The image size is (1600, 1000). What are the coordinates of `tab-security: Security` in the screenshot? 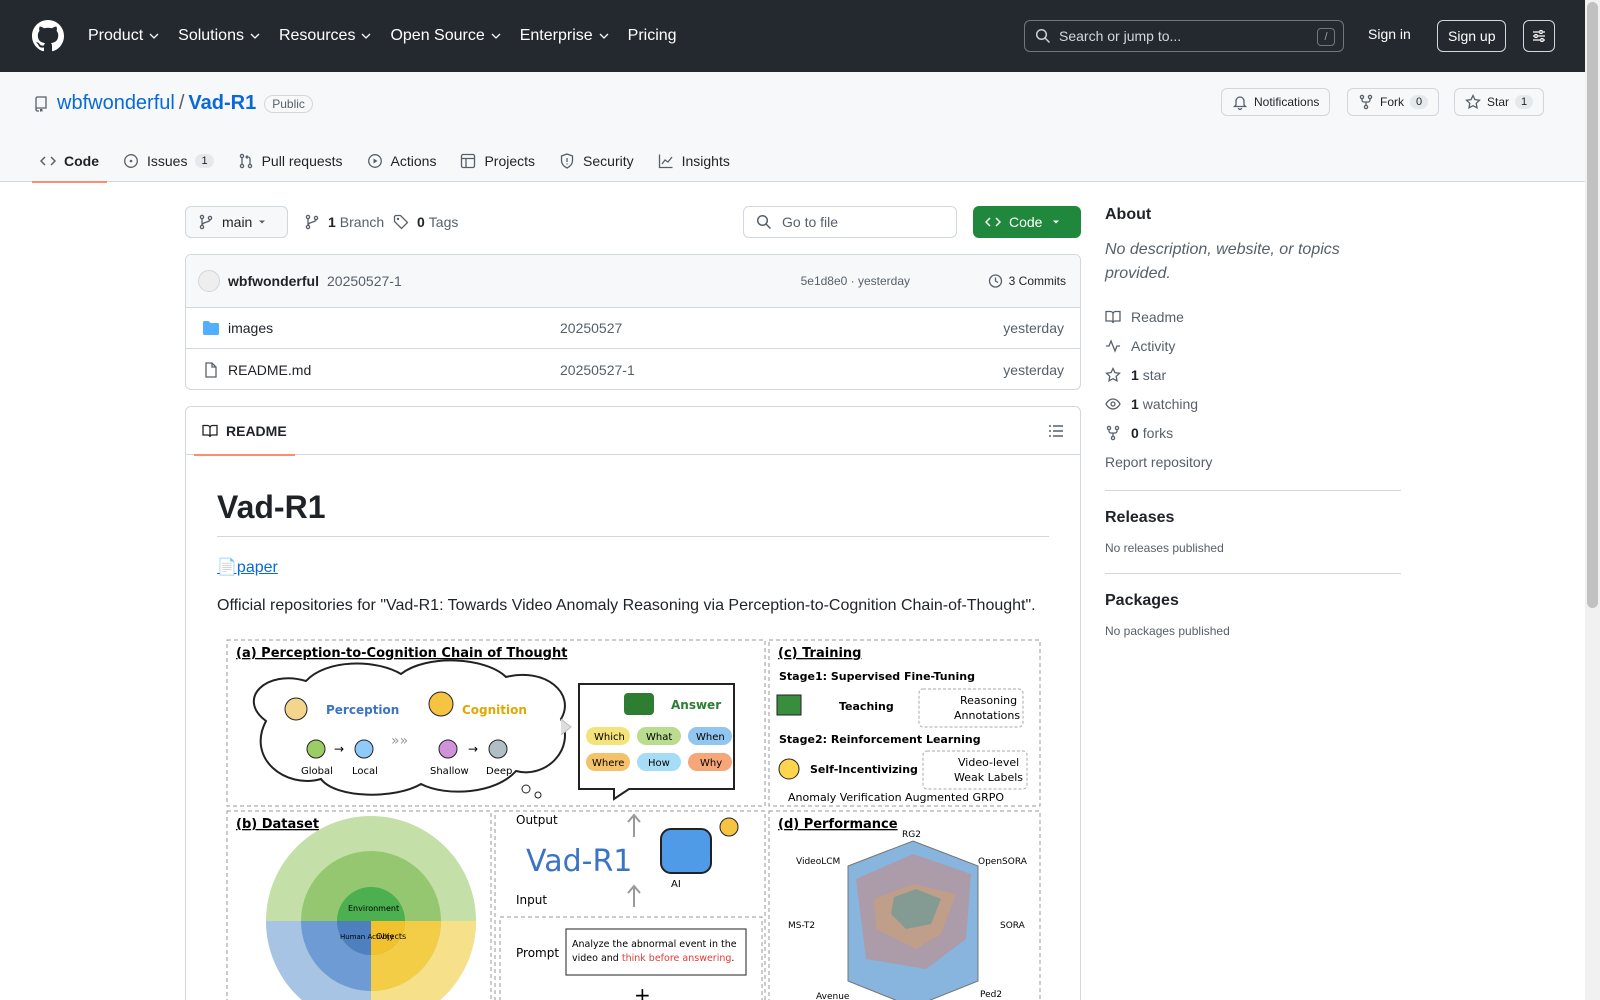 It's located at (596, 160).